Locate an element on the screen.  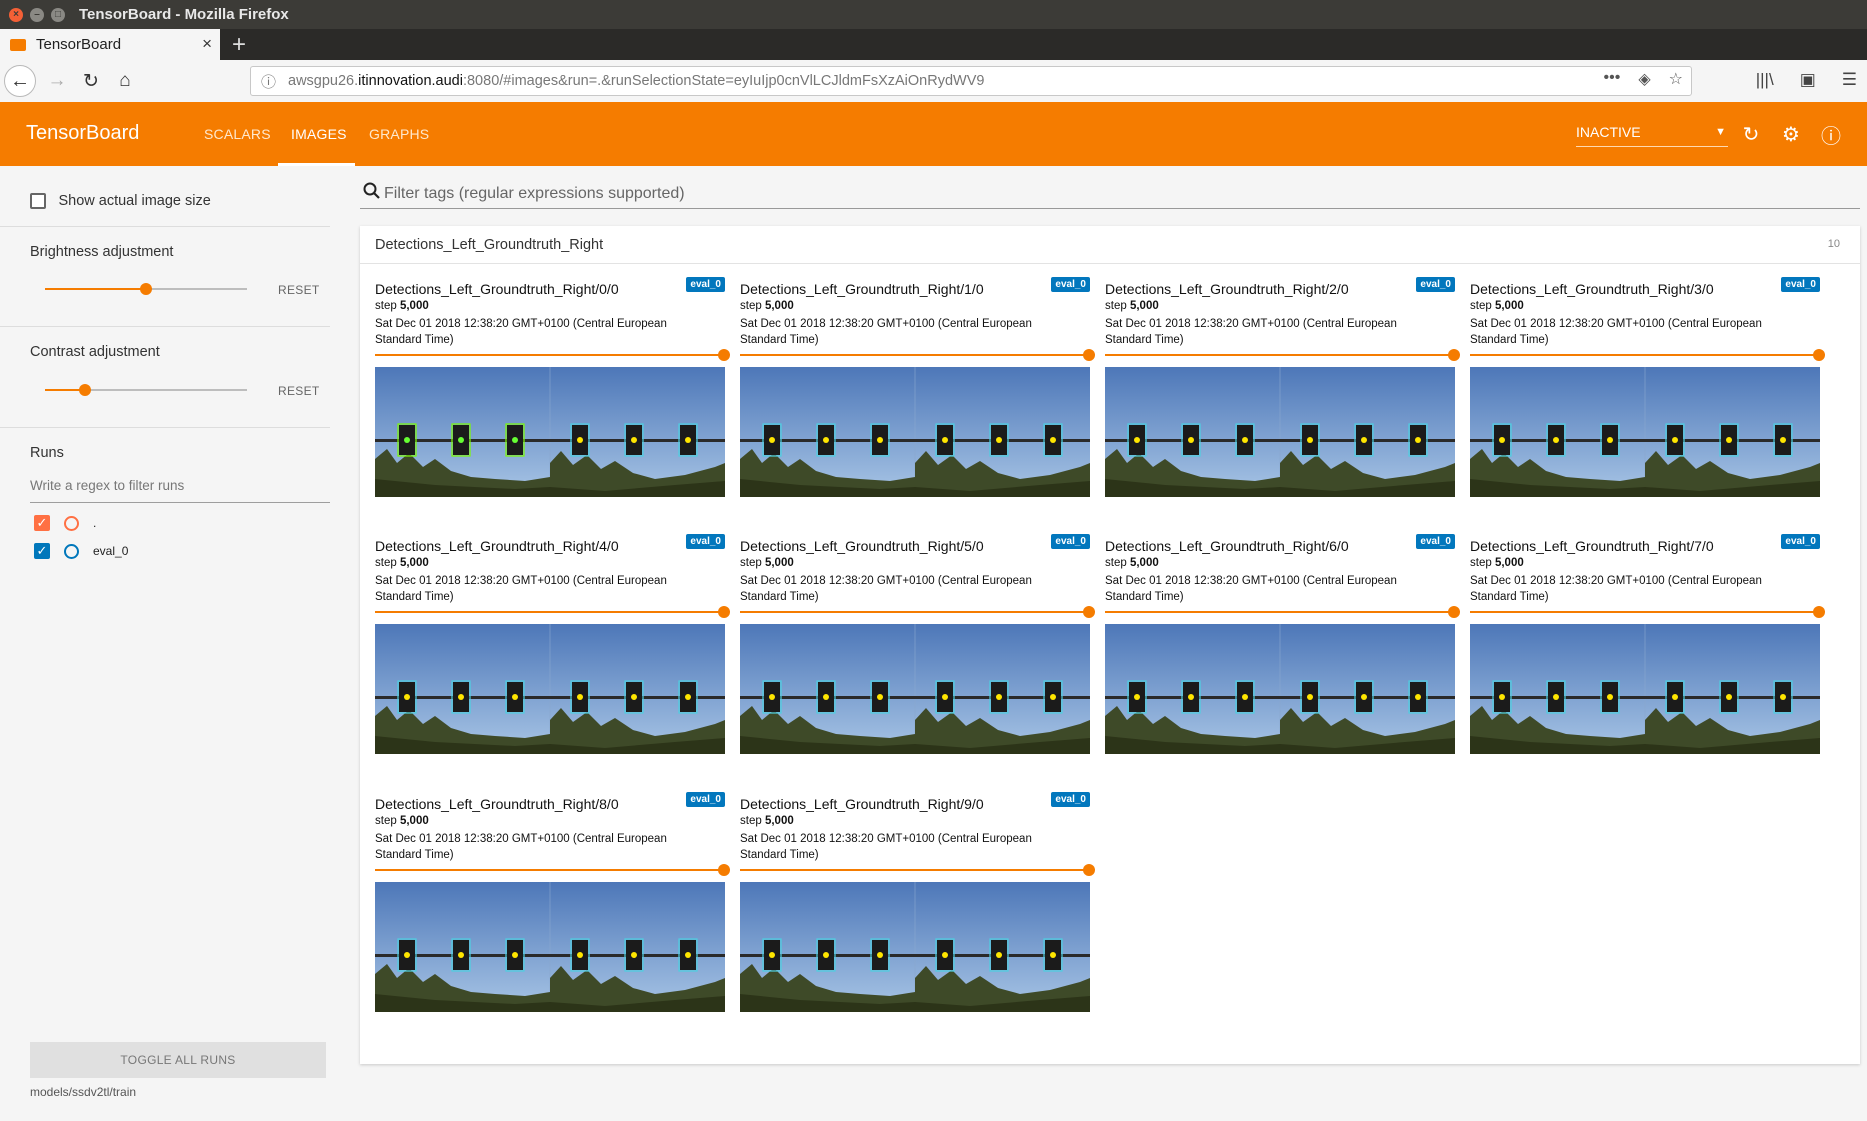
inactive-dashboards-select: INACTIVE ▼ is located at coordinates (1652, 135).